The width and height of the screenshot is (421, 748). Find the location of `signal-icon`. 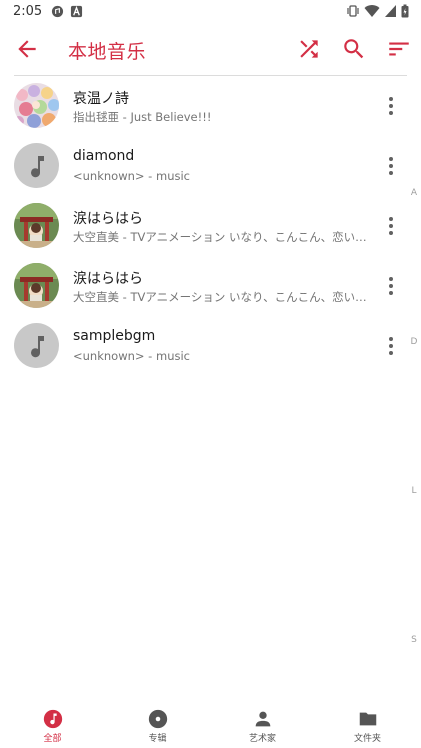

signal-icon is located at coordinates (390, 11).